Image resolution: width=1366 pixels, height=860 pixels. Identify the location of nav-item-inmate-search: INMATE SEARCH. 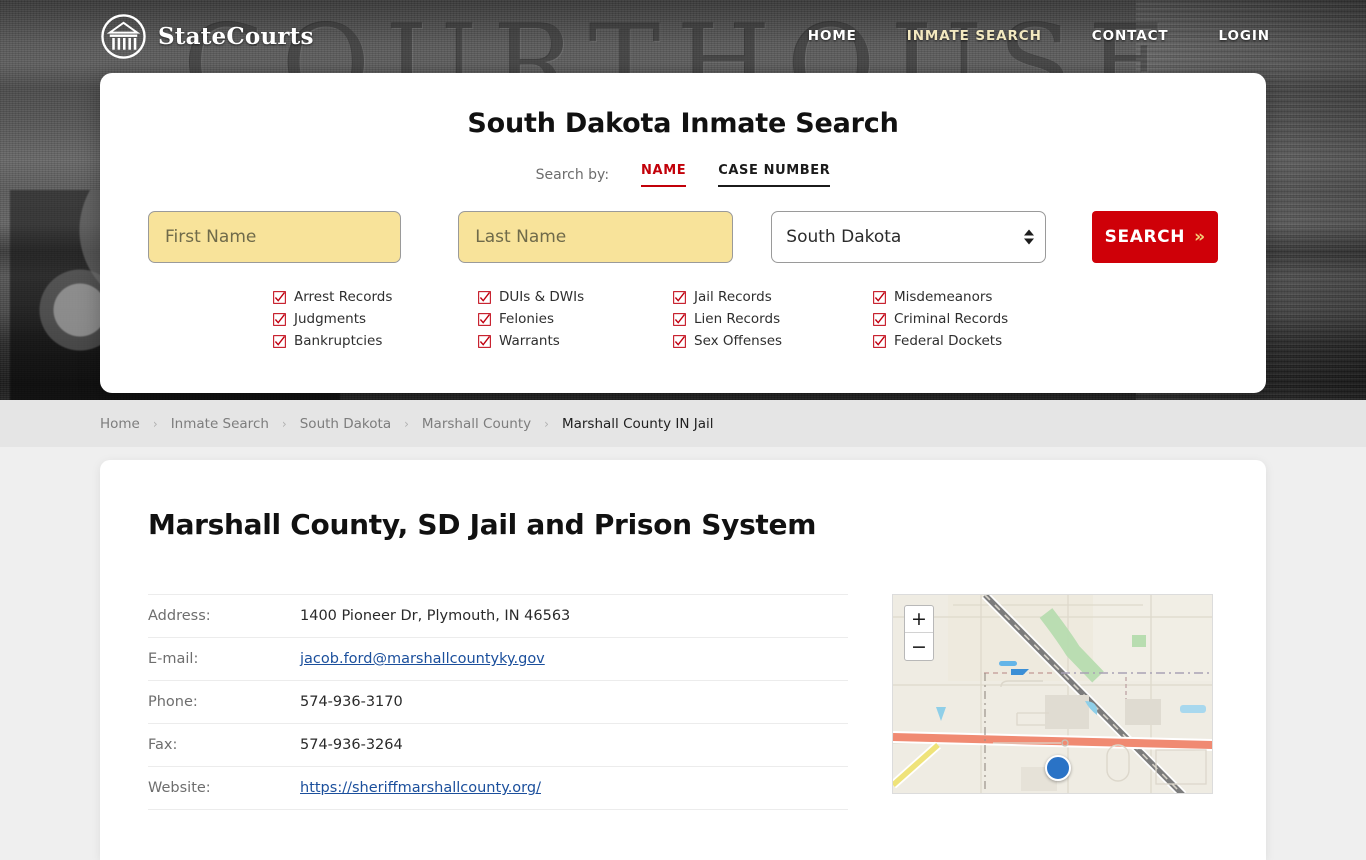
(974, 36).